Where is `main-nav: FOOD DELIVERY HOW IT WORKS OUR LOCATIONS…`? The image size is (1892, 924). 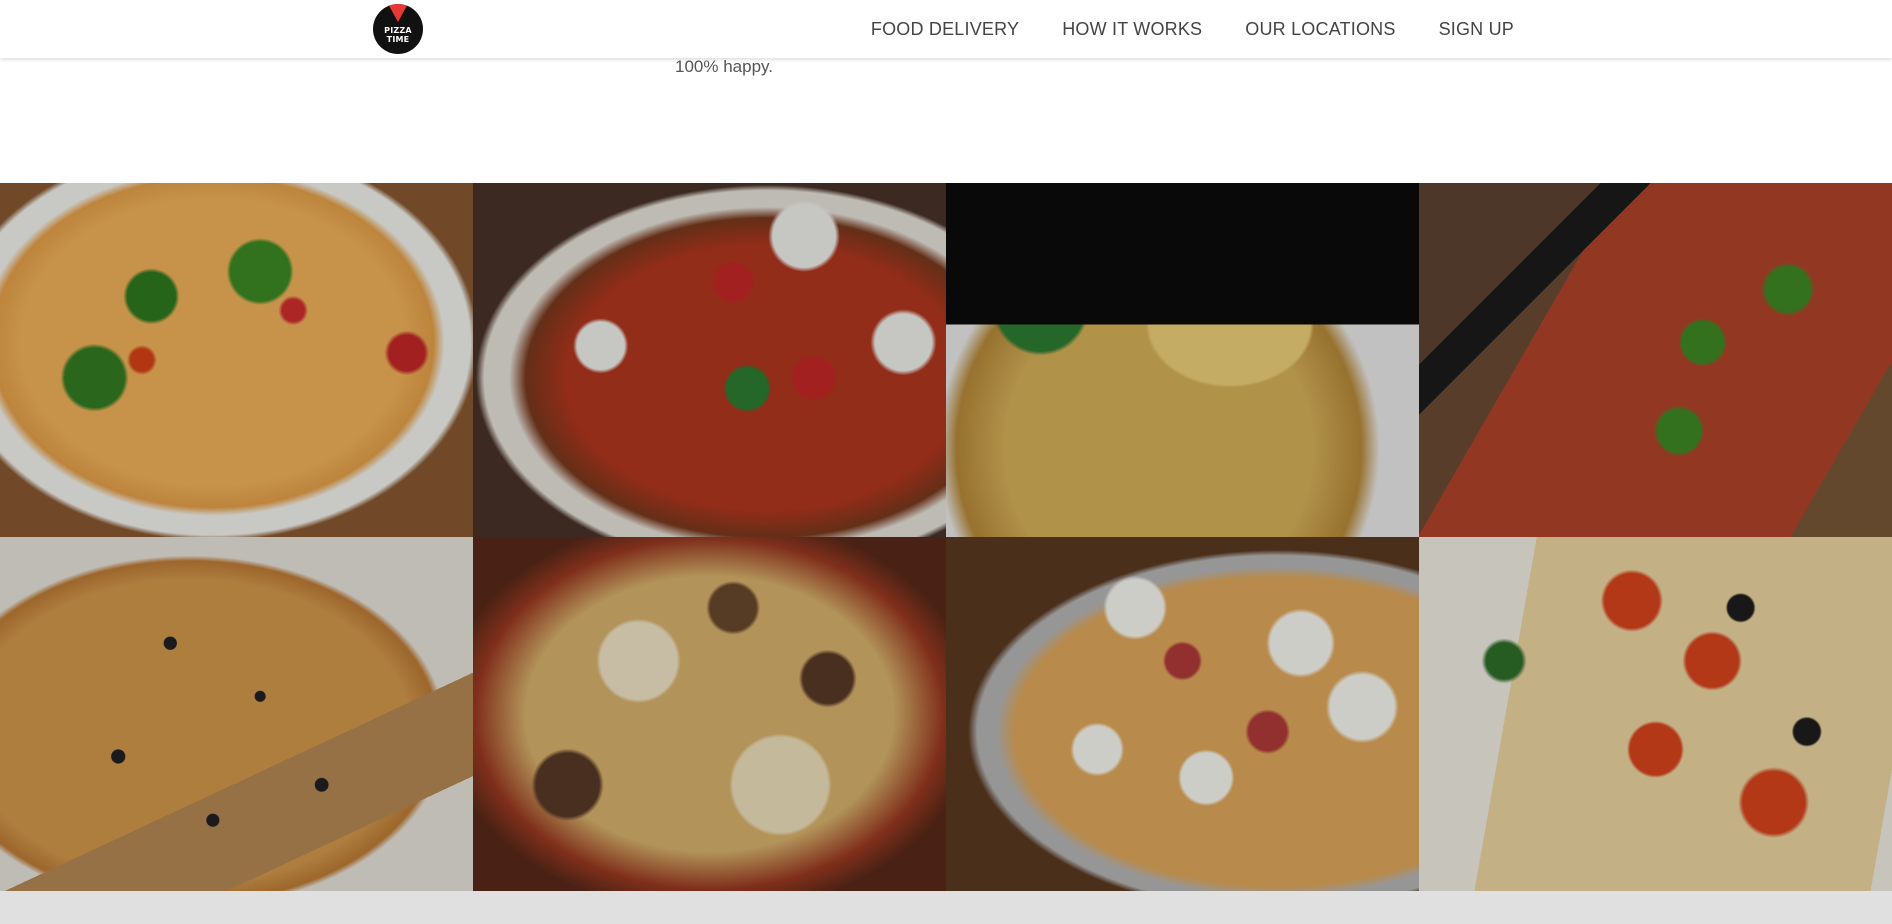 main-nav: FOOD DELIVERY HOW IT WORKS OUR LOCATIONS… is located at coordinates (1192, 29).